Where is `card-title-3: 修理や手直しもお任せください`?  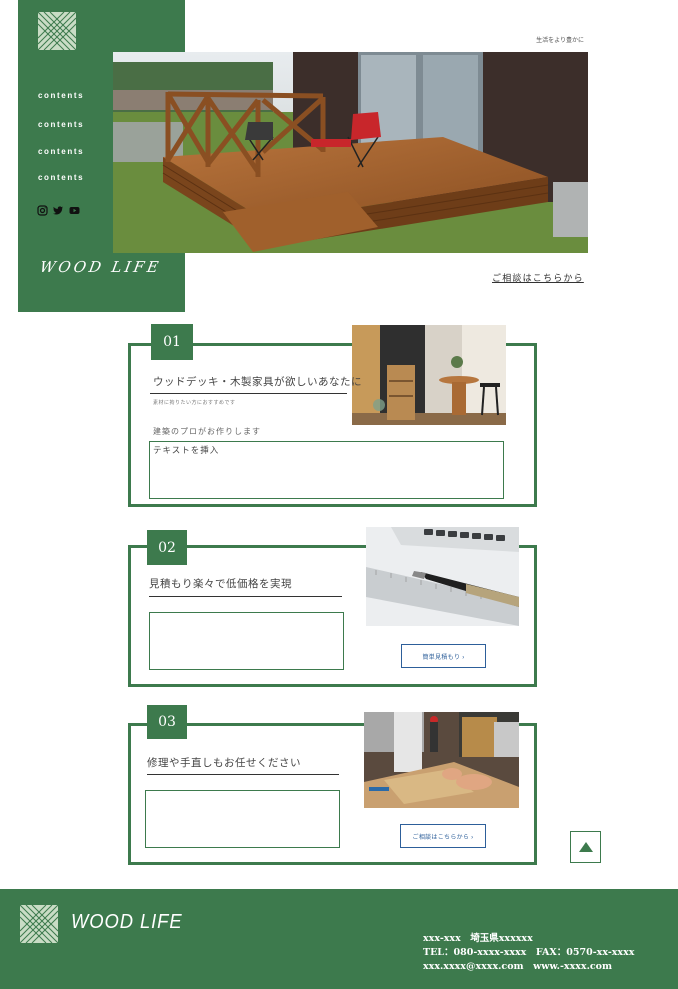
card-title-3: 修理や手直しもお任せください is located at coordinates (224, 763).